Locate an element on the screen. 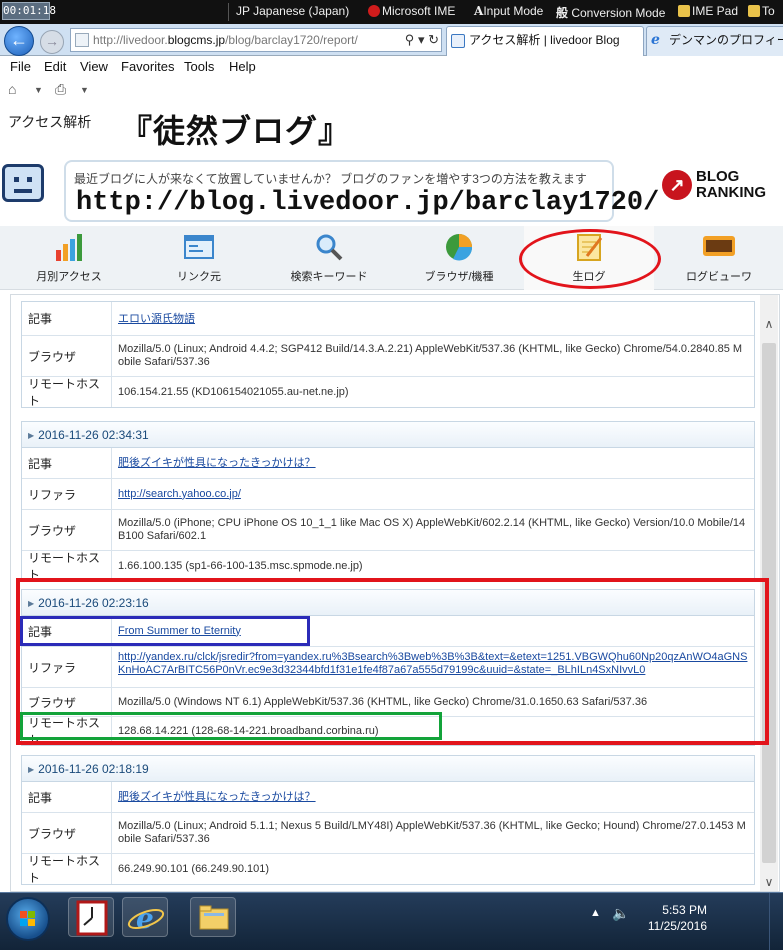  tab-browser-device: ブラウザ/機種 is located at coordinates (459, 258).